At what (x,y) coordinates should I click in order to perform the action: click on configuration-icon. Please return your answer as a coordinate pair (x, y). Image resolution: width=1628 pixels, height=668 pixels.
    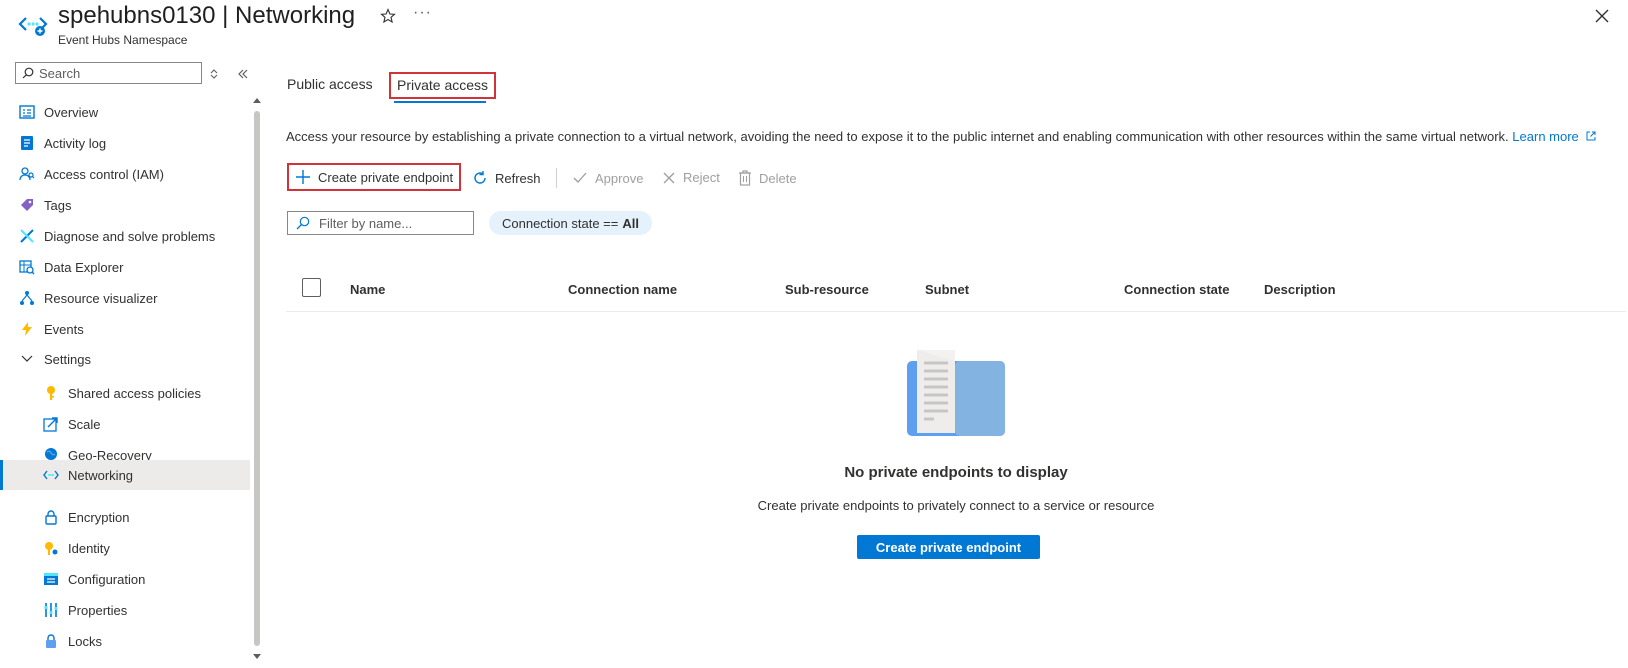
    Looking at the image, I should click on (51, 579).